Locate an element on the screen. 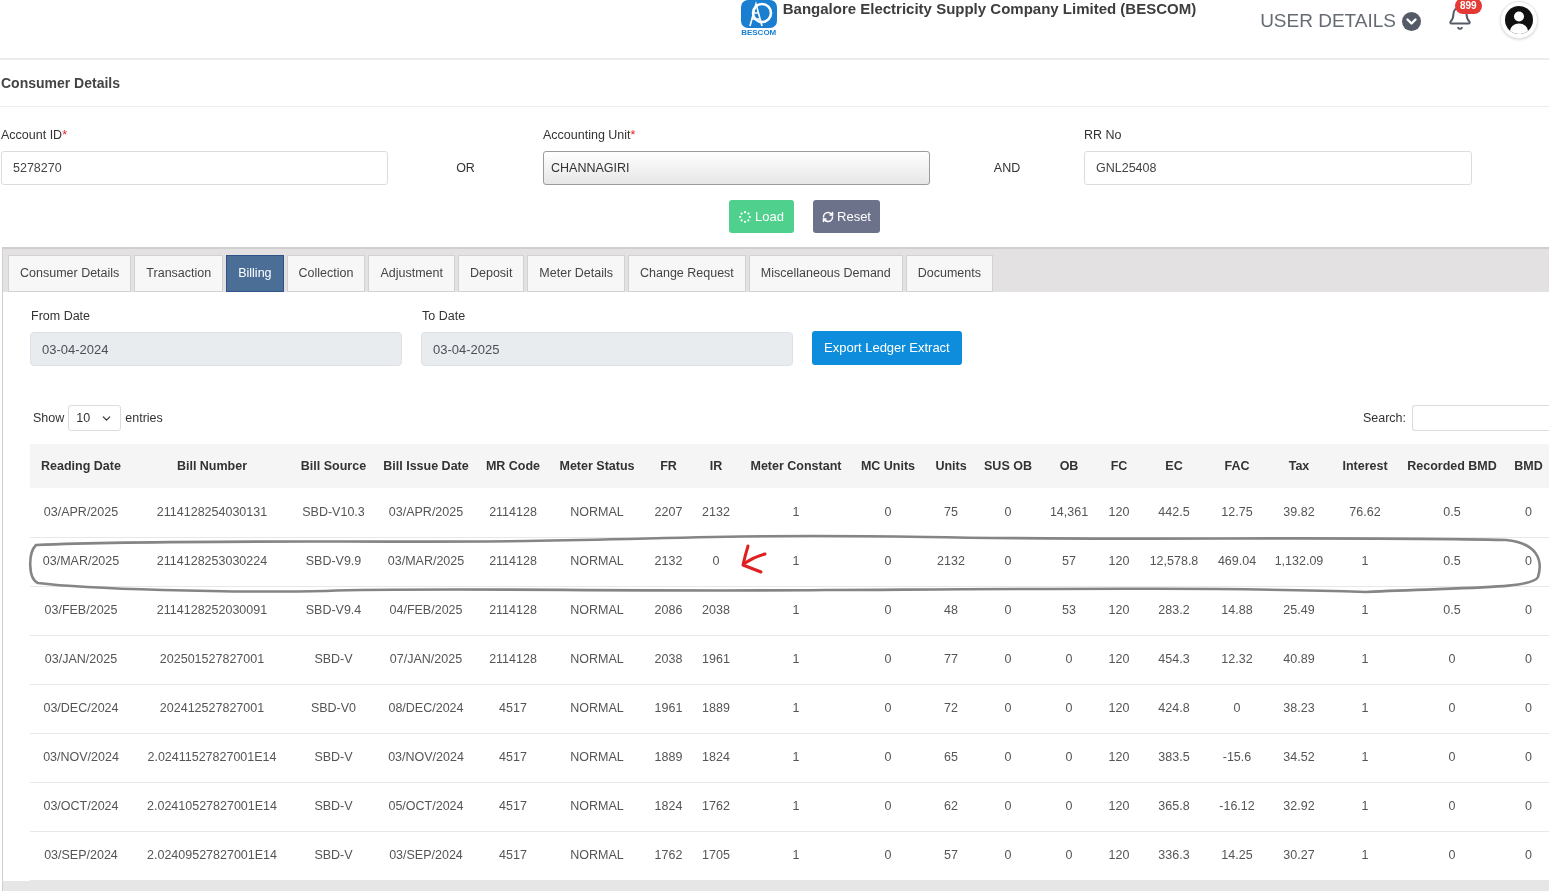 Image resolution: width=1549 pixels, height=891 pixels. table-cell: 03/MAR/2025 is located at coordinates (426, 561).